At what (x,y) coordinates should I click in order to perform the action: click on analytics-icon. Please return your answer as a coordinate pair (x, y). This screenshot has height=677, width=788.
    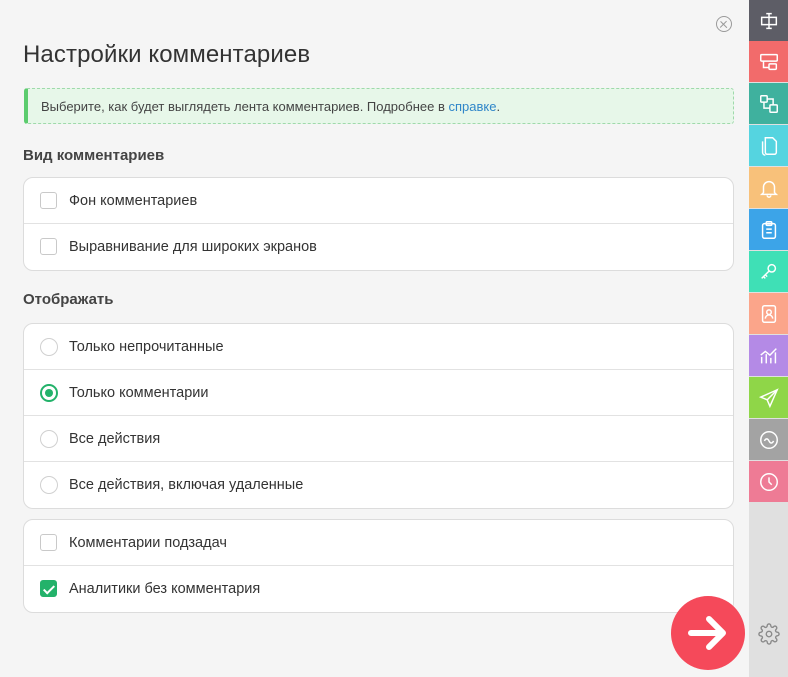
    Looking at the image, I should click on (768, 355).